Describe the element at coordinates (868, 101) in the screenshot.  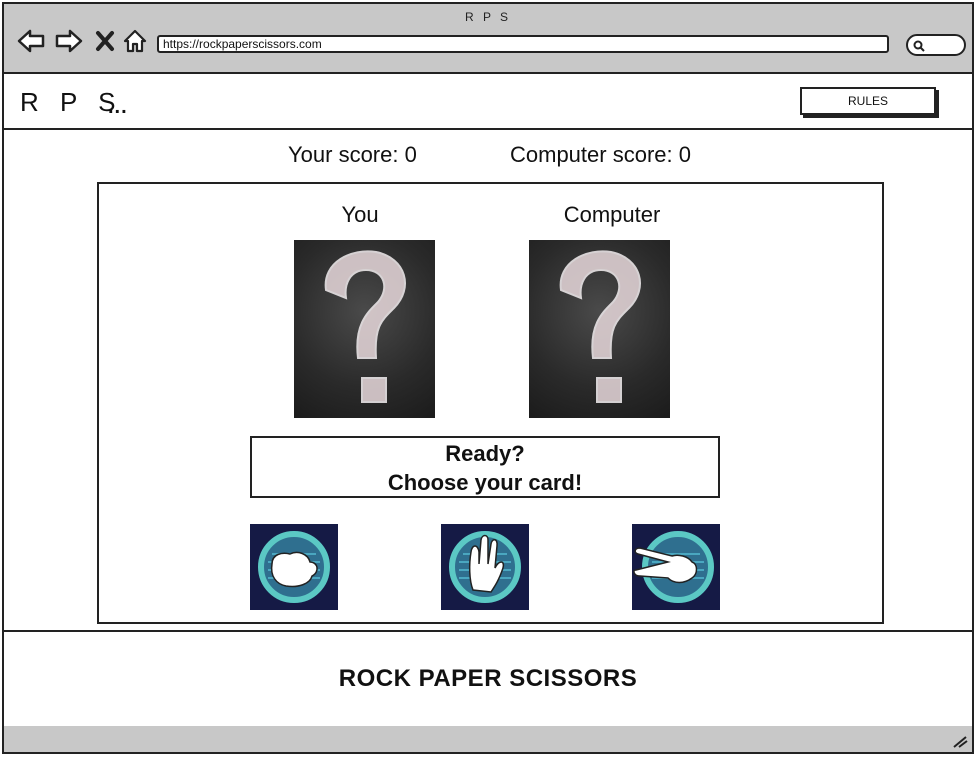
I see `rules-button: RULES` at that location.